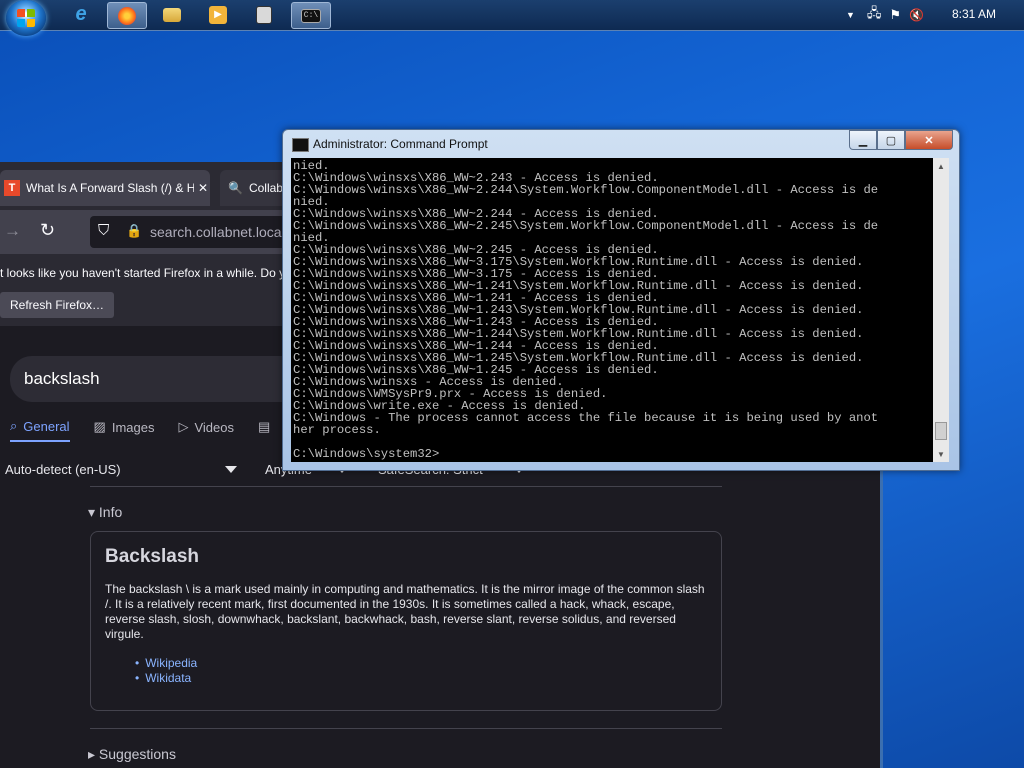  I want to click on tab-favicon-icon: T, so click(12, 188).